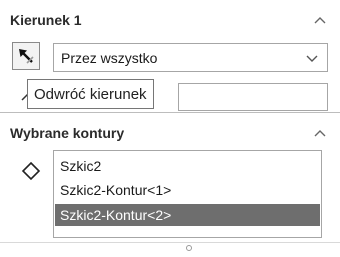  Describe the element at coordinates (116, 190) in the screenshot. I see `list-item-label: Szkic2-Kontur<1>` at that location.